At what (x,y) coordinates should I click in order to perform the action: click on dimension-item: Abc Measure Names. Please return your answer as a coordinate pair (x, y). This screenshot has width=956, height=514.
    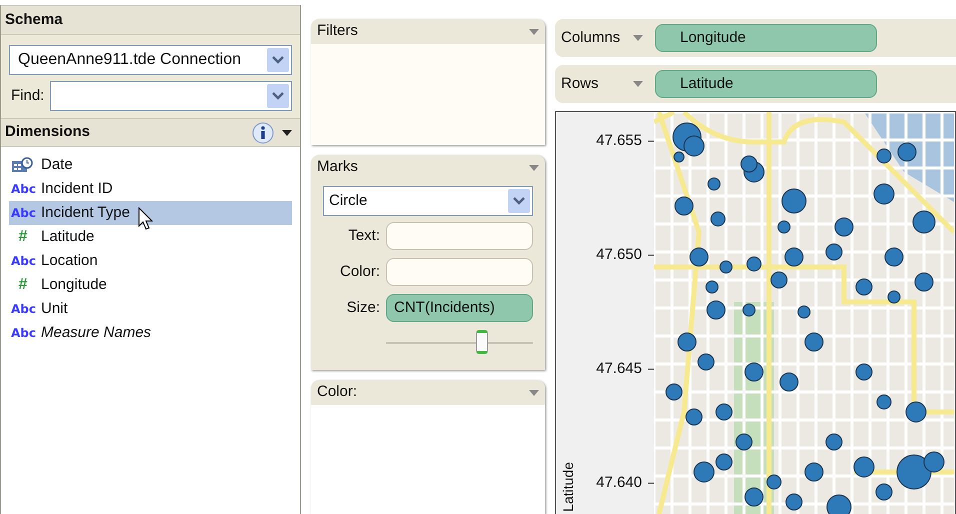
    Looking at the image, I should click on (150, 333).